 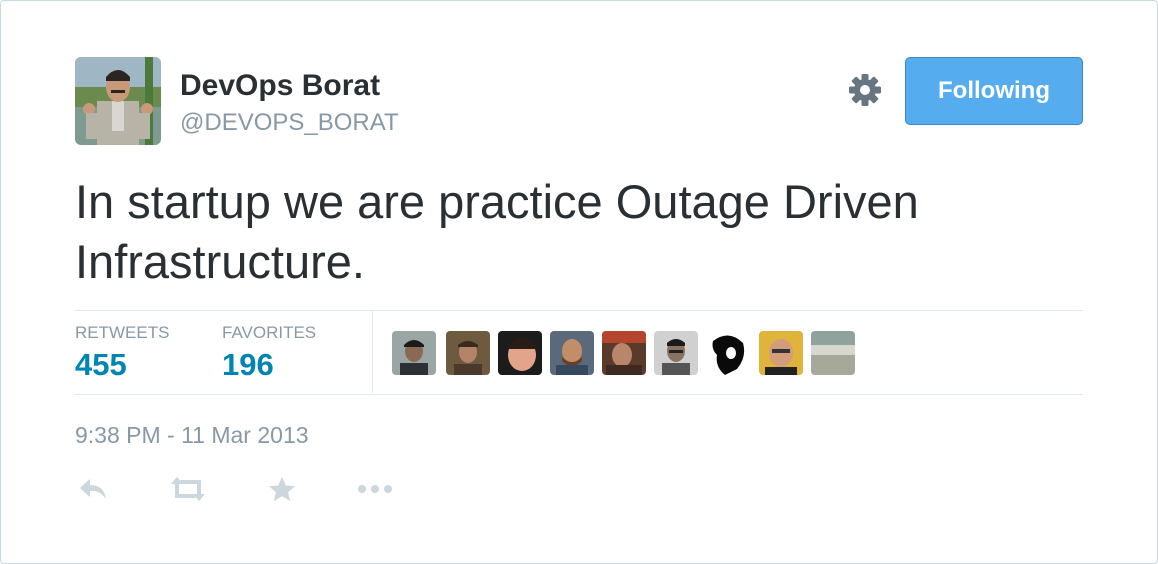 I want to click on stats-top-divider, so click(x=579, y=310).